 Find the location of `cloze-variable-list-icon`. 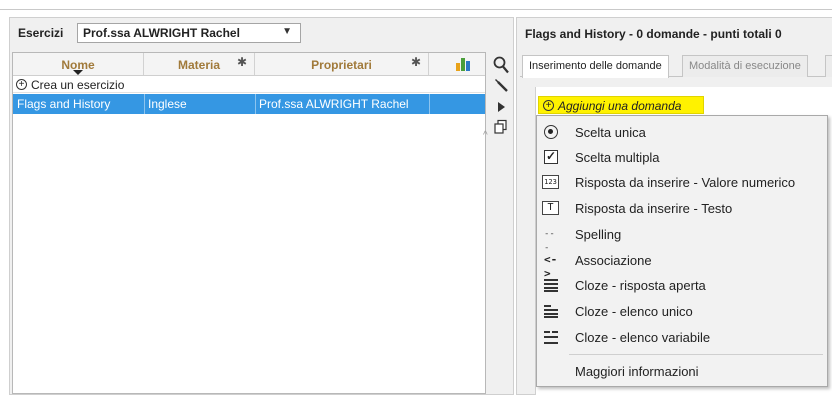

cloze-variable-list-icon is located at coordinates (551, 337).